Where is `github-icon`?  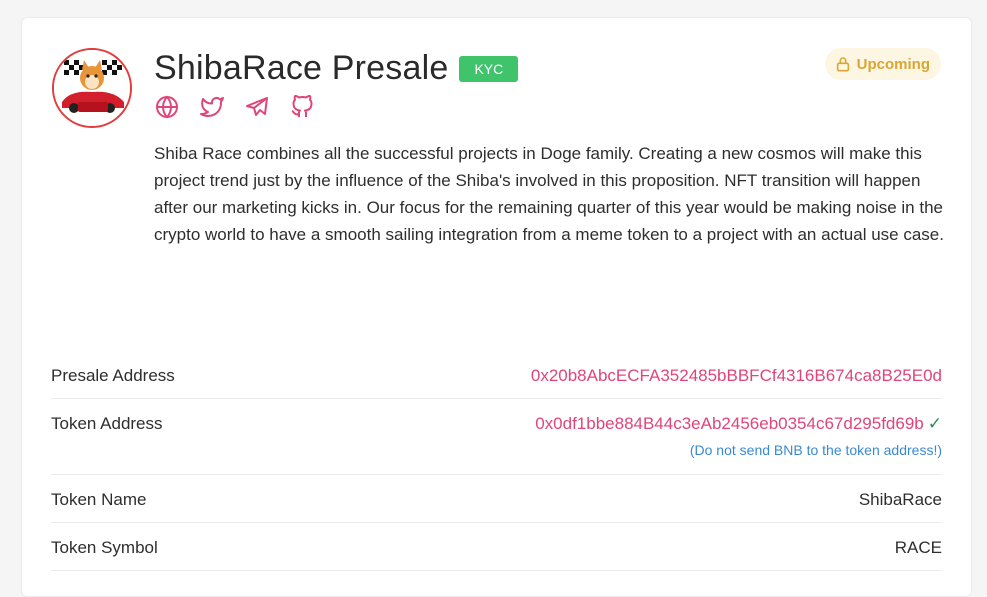 github-icon is located at coordinates (302, 107).